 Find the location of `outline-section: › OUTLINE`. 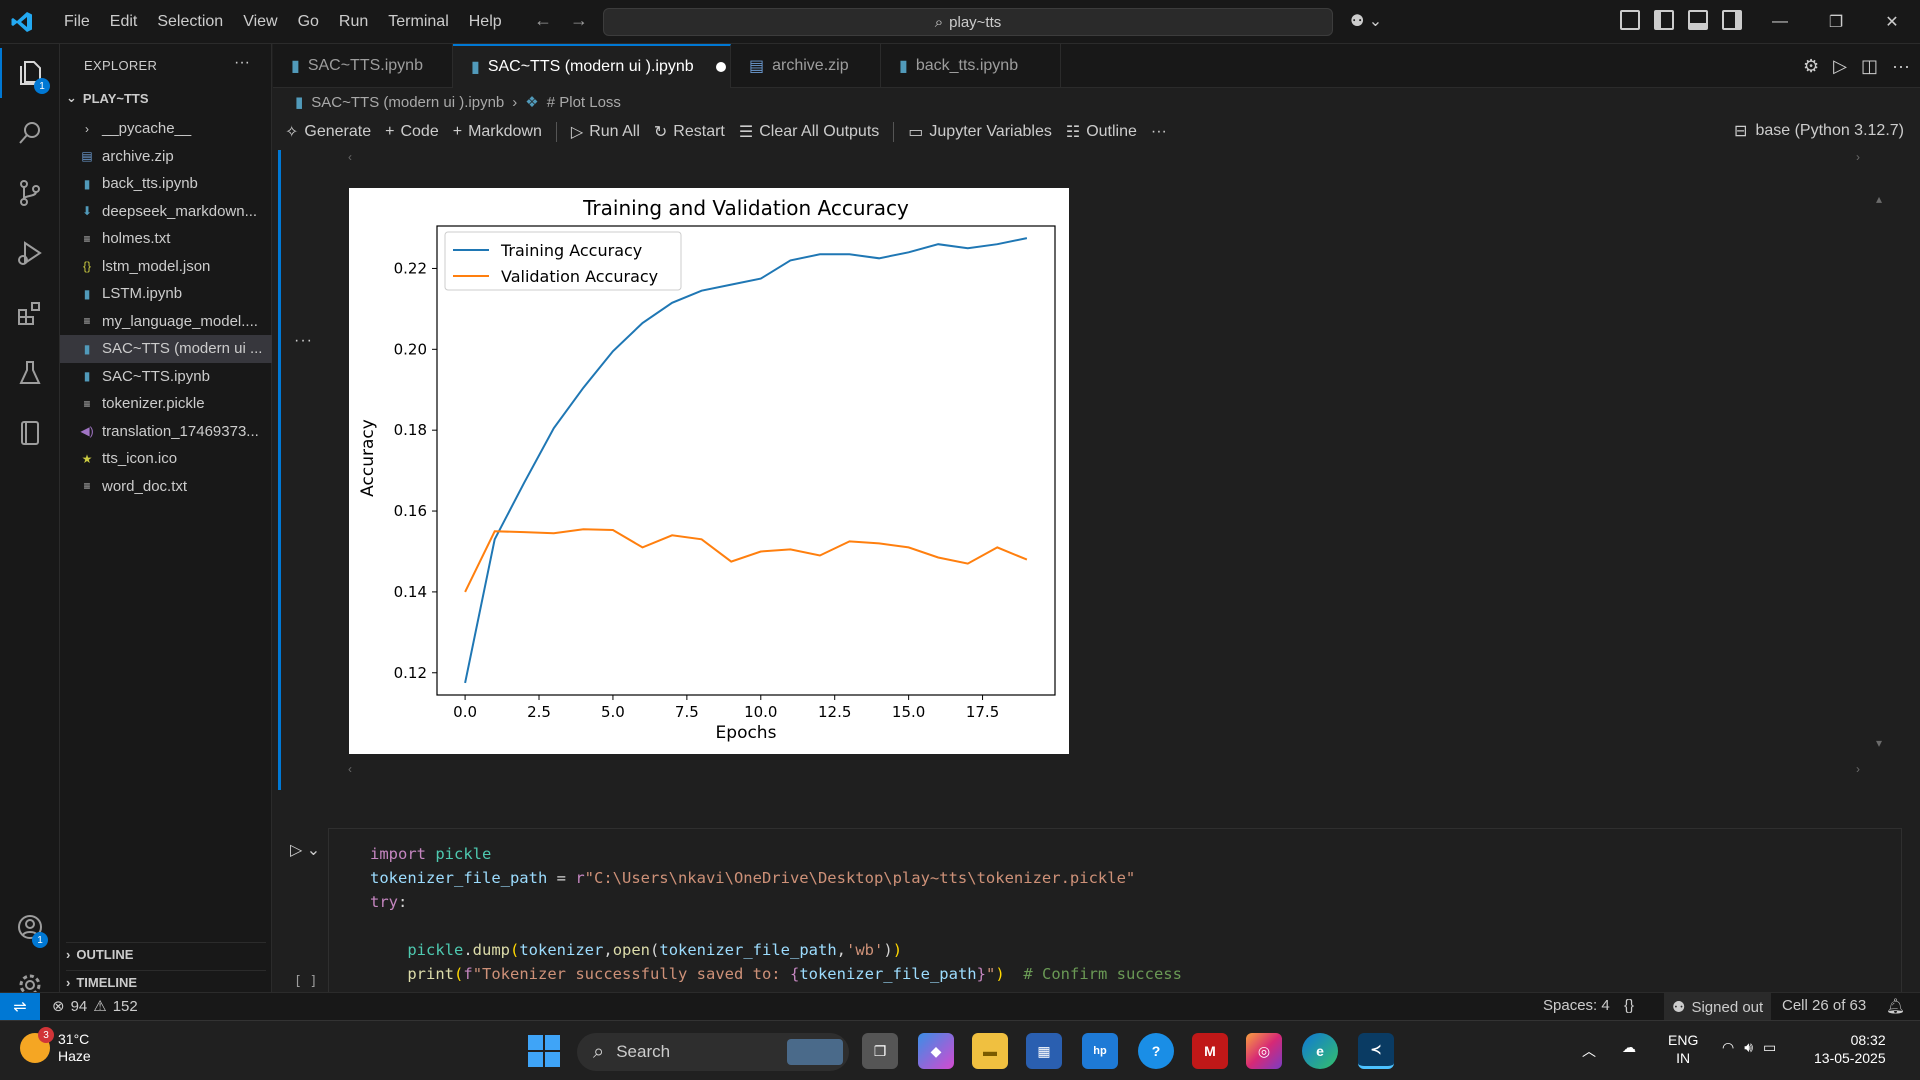

outline-section: › OUTLINE is located at coordinates (166, 952).